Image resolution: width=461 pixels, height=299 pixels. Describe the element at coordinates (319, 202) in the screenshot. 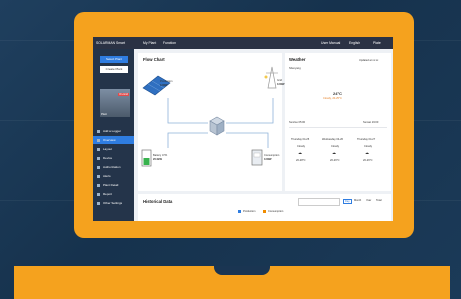

I see `date-picker` at that location.